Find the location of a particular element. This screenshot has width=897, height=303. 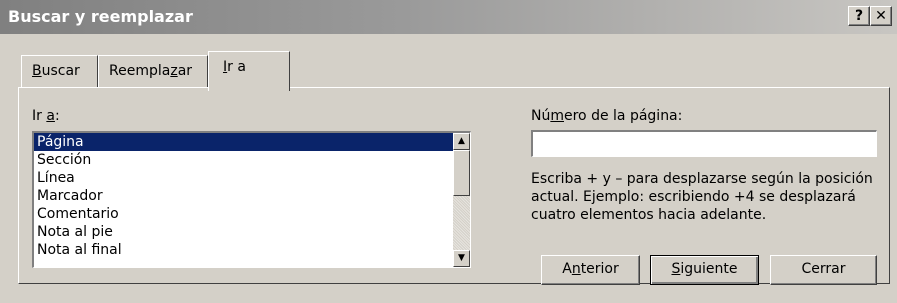

tab-reemplazar: Reemplazar is located at coordinates (153, 71).